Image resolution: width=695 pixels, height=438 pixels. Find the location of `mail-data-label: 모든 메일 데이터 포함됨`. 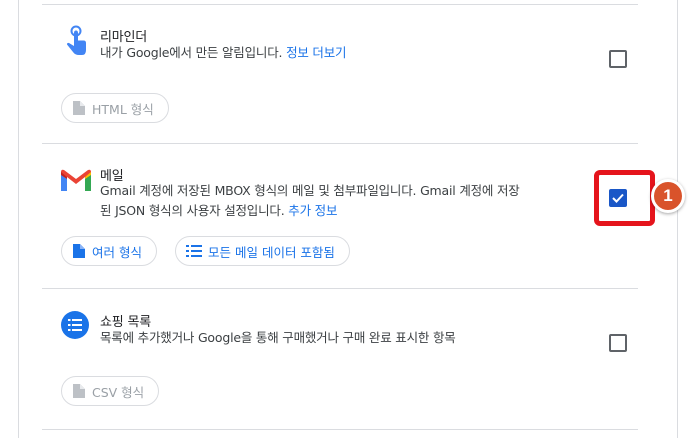

mail-data-label: 모든 메일 데이터 포함됨 is located at coordinates (271, 252).